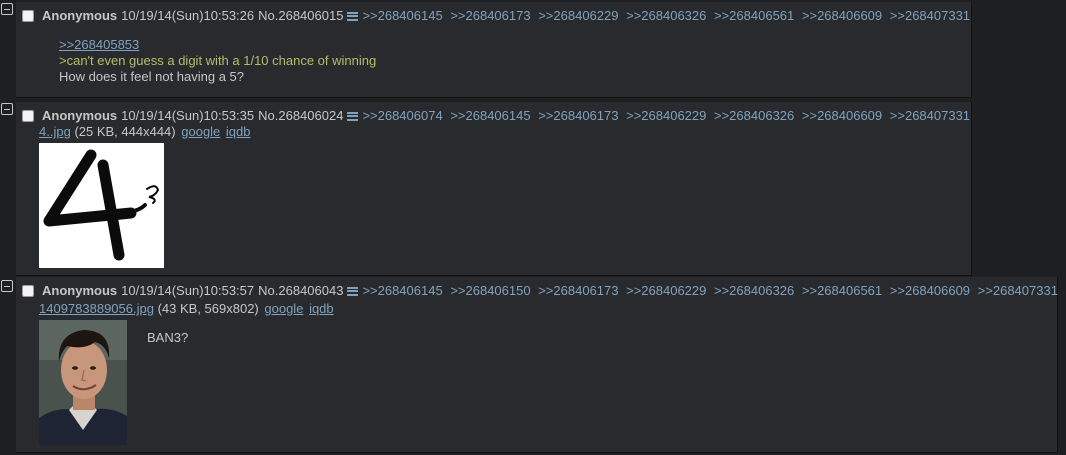  What do you see at coordinates (55, 131) in the screenshot?
I see `file-link: 4..jpg` at bounding box center [55, 131].